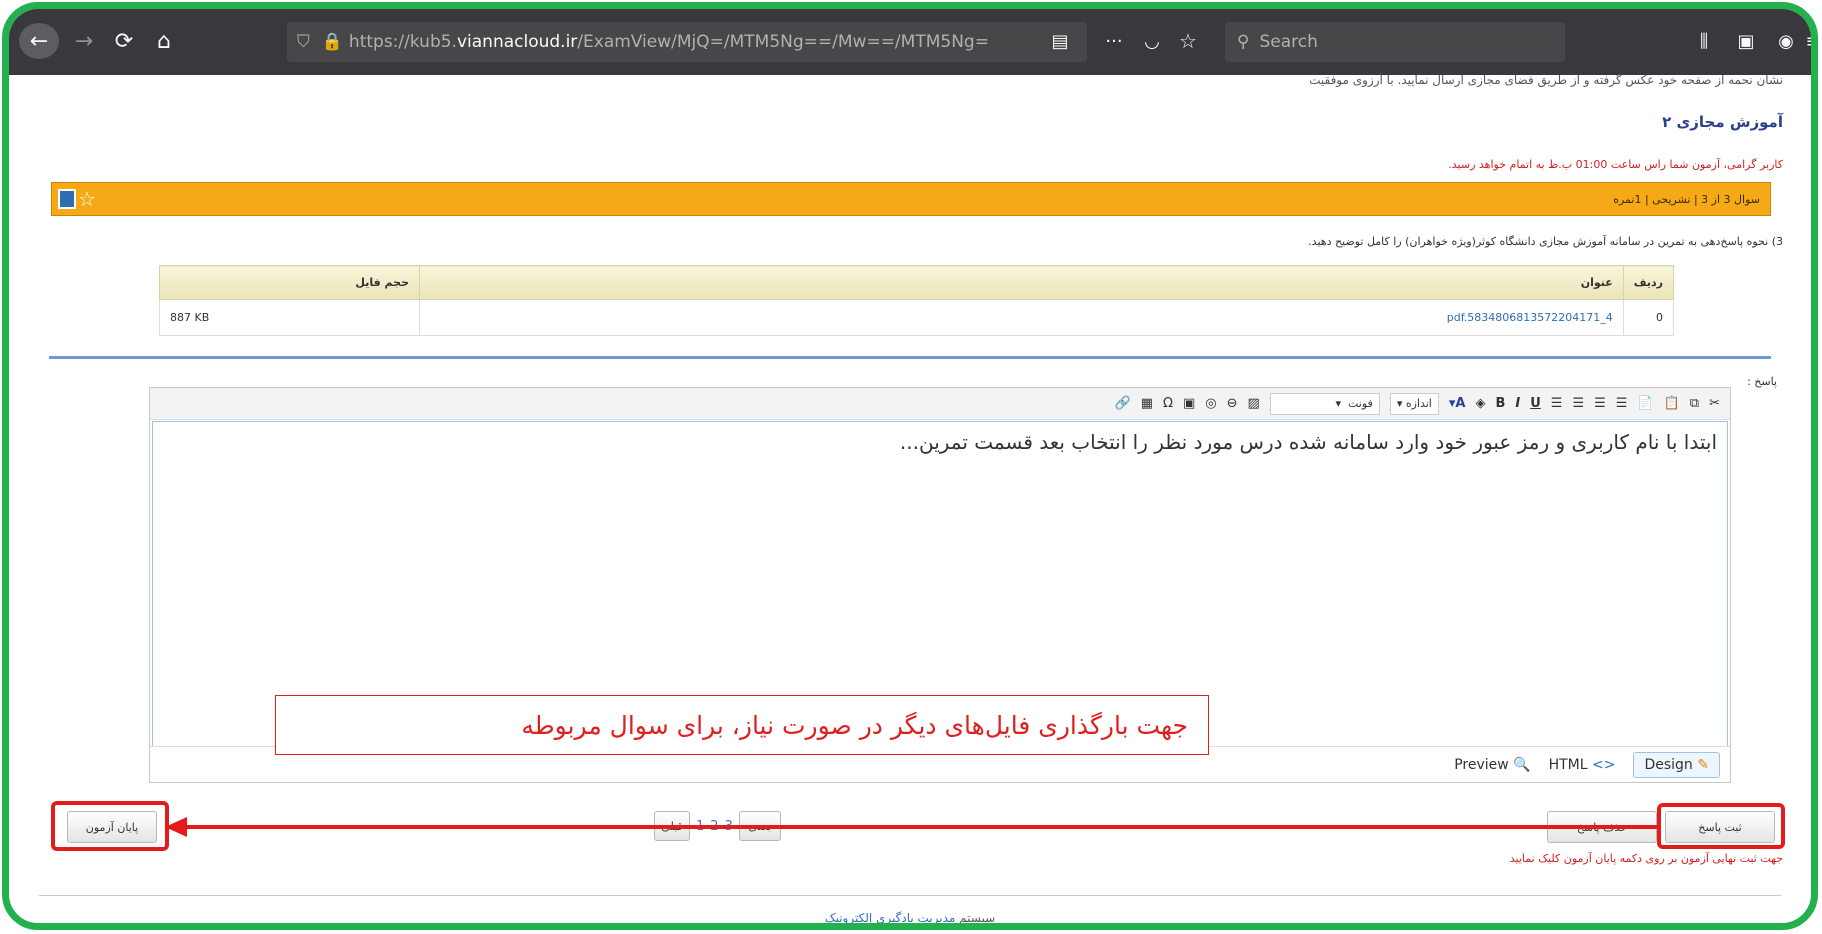  I want to click on footer: سیستم مدیریت یادگیری الکترونیک, so click(910, 918).